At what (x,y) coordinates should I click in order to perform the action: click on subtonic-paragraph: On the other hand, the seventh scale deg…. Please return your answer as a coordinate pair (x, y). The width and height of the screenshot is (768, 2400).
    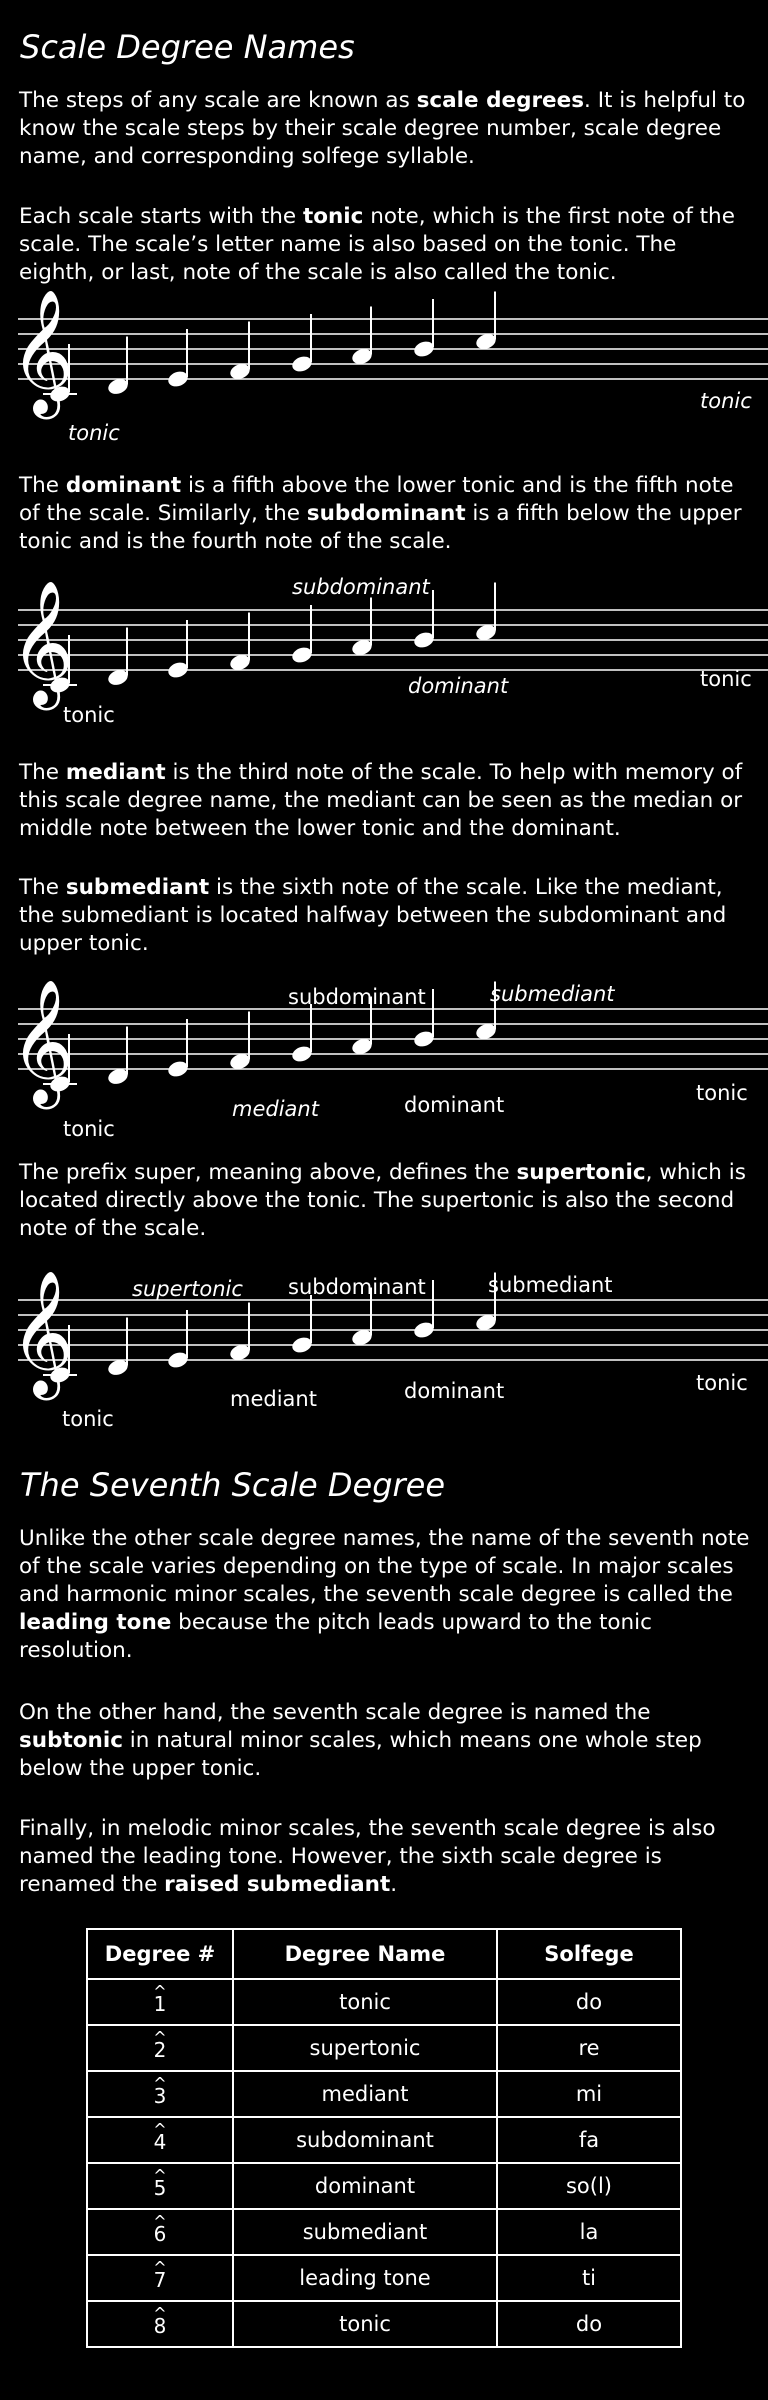
    Looking at the image, I should click on (360, 1740).